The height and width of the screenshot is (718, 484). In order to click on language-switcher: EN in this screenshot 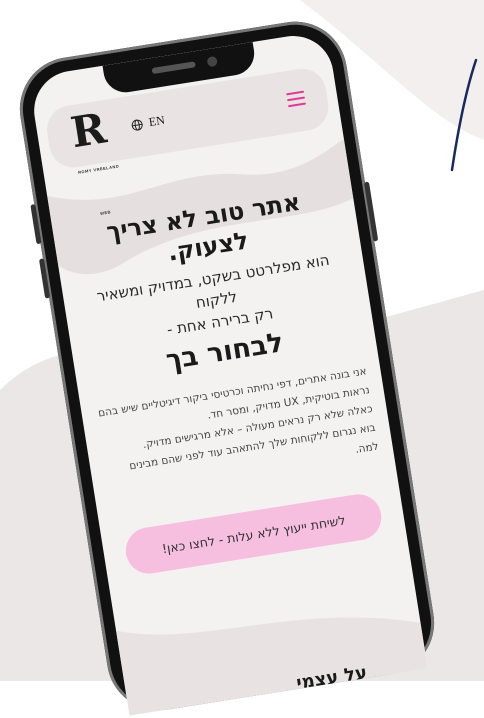, I will do `click(148, 123)`.